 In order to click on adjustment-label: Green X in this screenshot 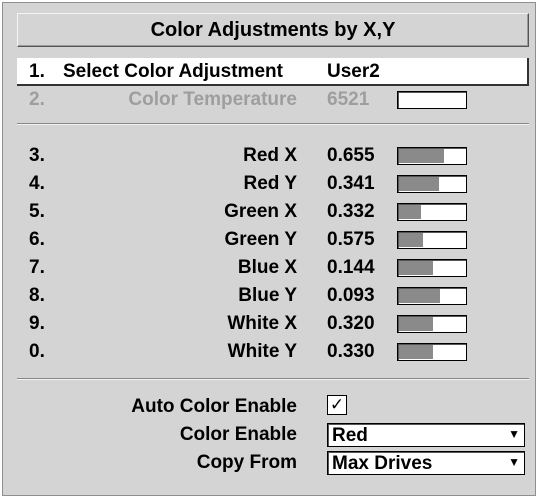, I will do `click(260, 211)`.